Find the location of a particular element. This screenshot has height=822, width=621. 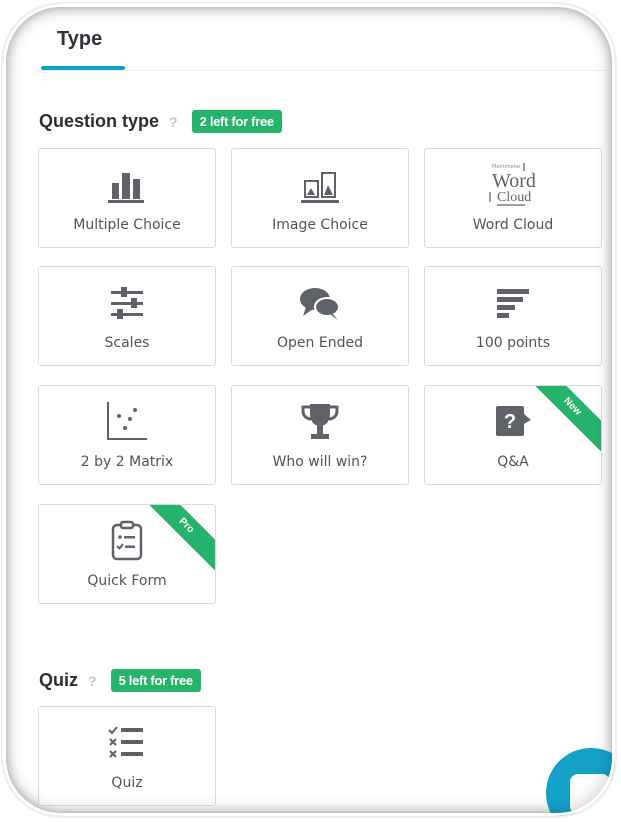

tile-label: Image Choice is located at coordinates (320, 225).